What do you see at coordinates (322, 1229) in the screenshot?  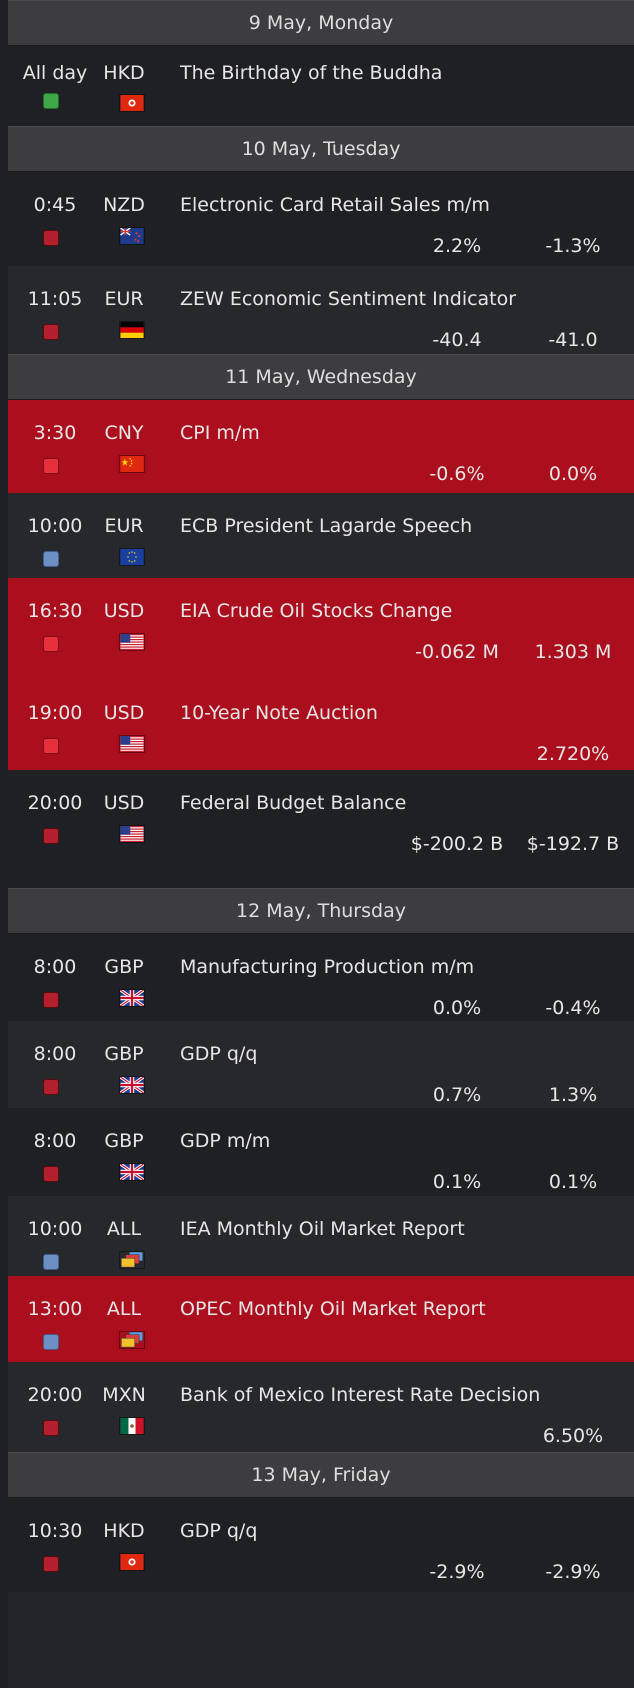 I see `event-title: IEA Monthly Oil Market Report` at bounding box center [322, 1229].